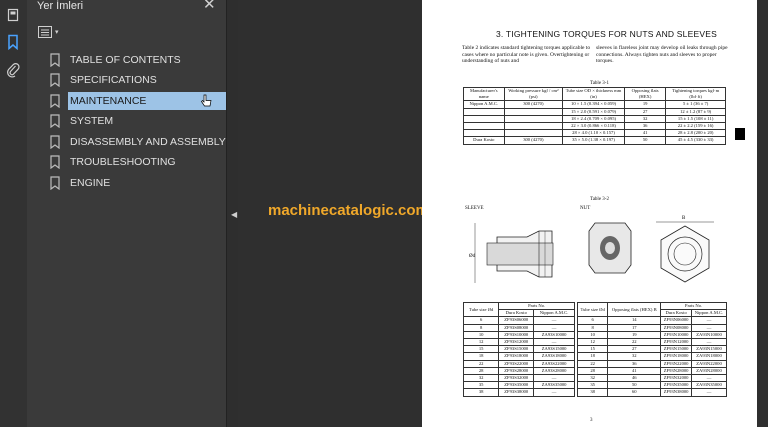  What do you see at coordinates (695, 140) in the screenshot?
I see `table1-cell: 45 ± 4.5 (330 ± 33)` at bounding box center [695, 140].